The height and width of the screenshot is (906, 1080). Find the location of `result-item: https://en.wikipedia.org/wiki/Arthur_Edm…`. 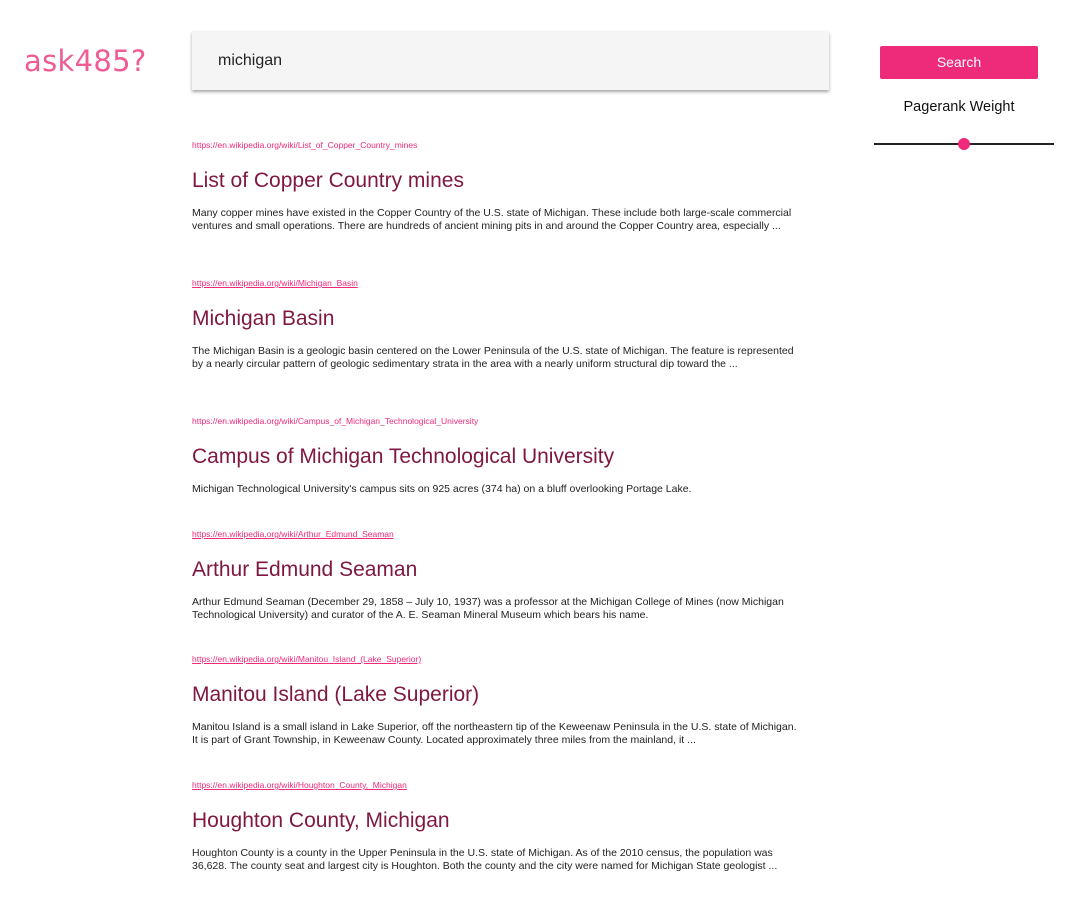

result-item: https://en.wikipedia.org/wiki/Arthur_Edm… is located at coordinates (497, 575).